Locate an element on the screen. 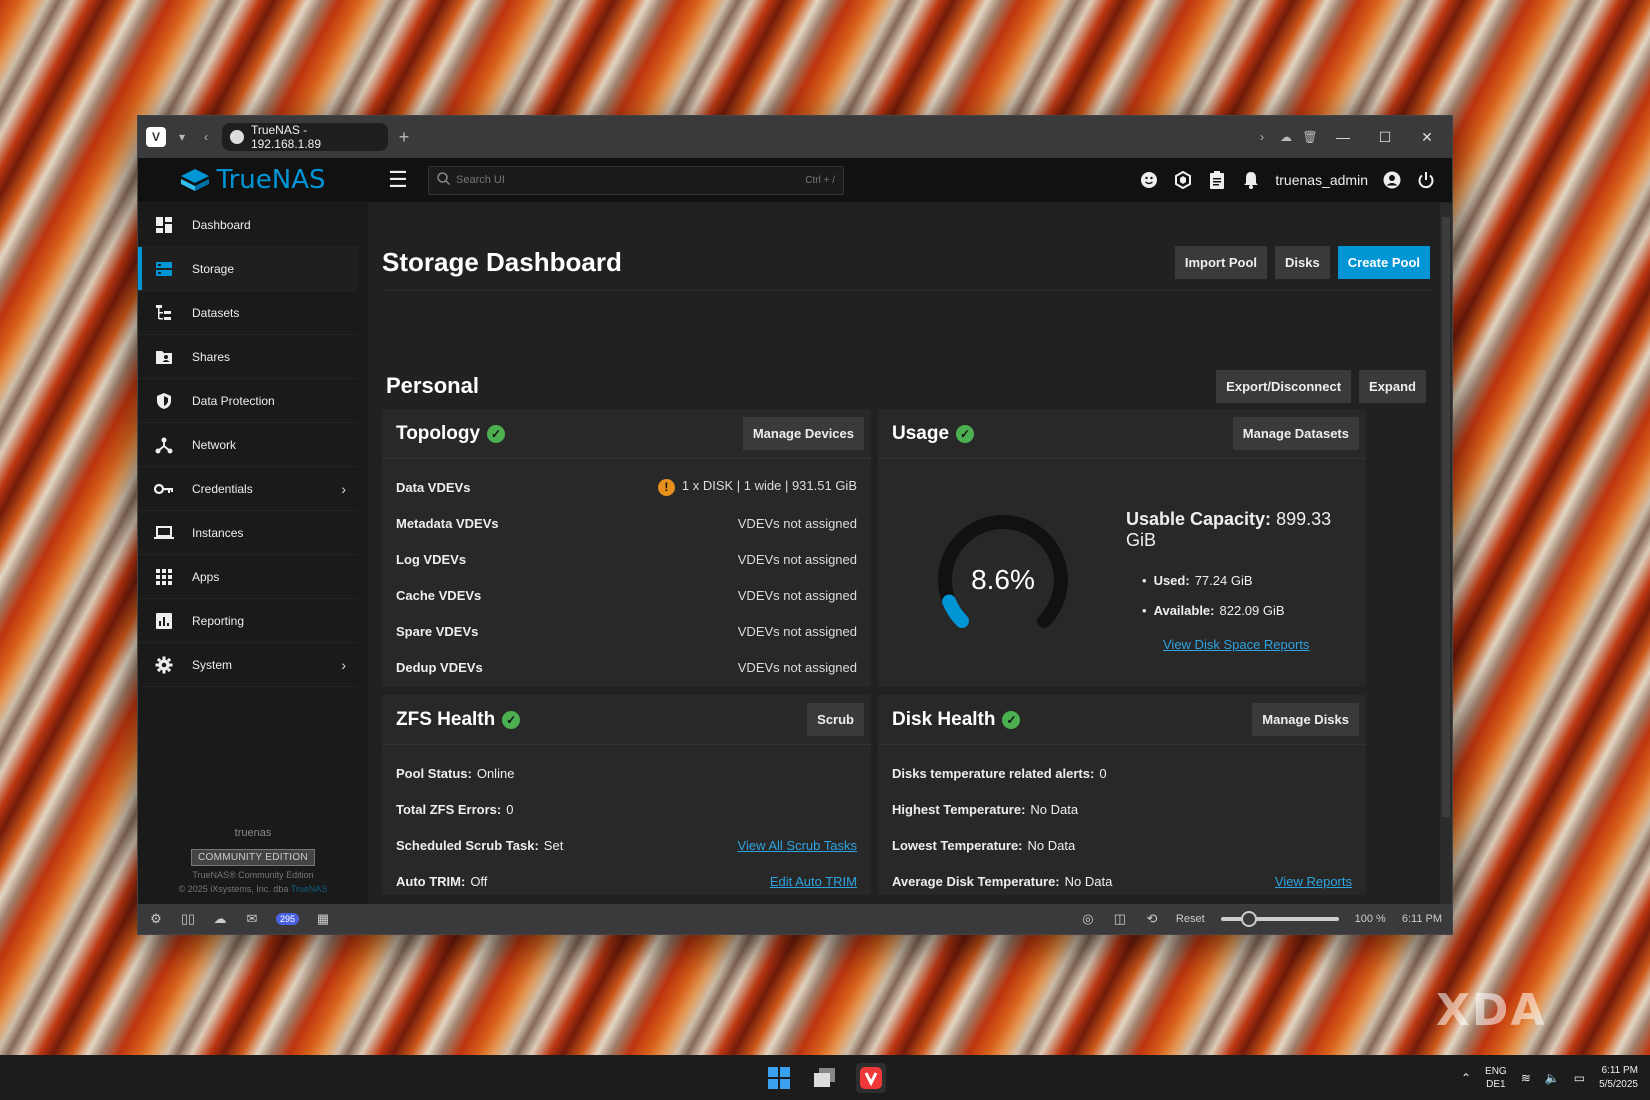 This screenshot has width=1650, height=1100. search-bar: Ctrl + / is located at coordinates (636, 180).